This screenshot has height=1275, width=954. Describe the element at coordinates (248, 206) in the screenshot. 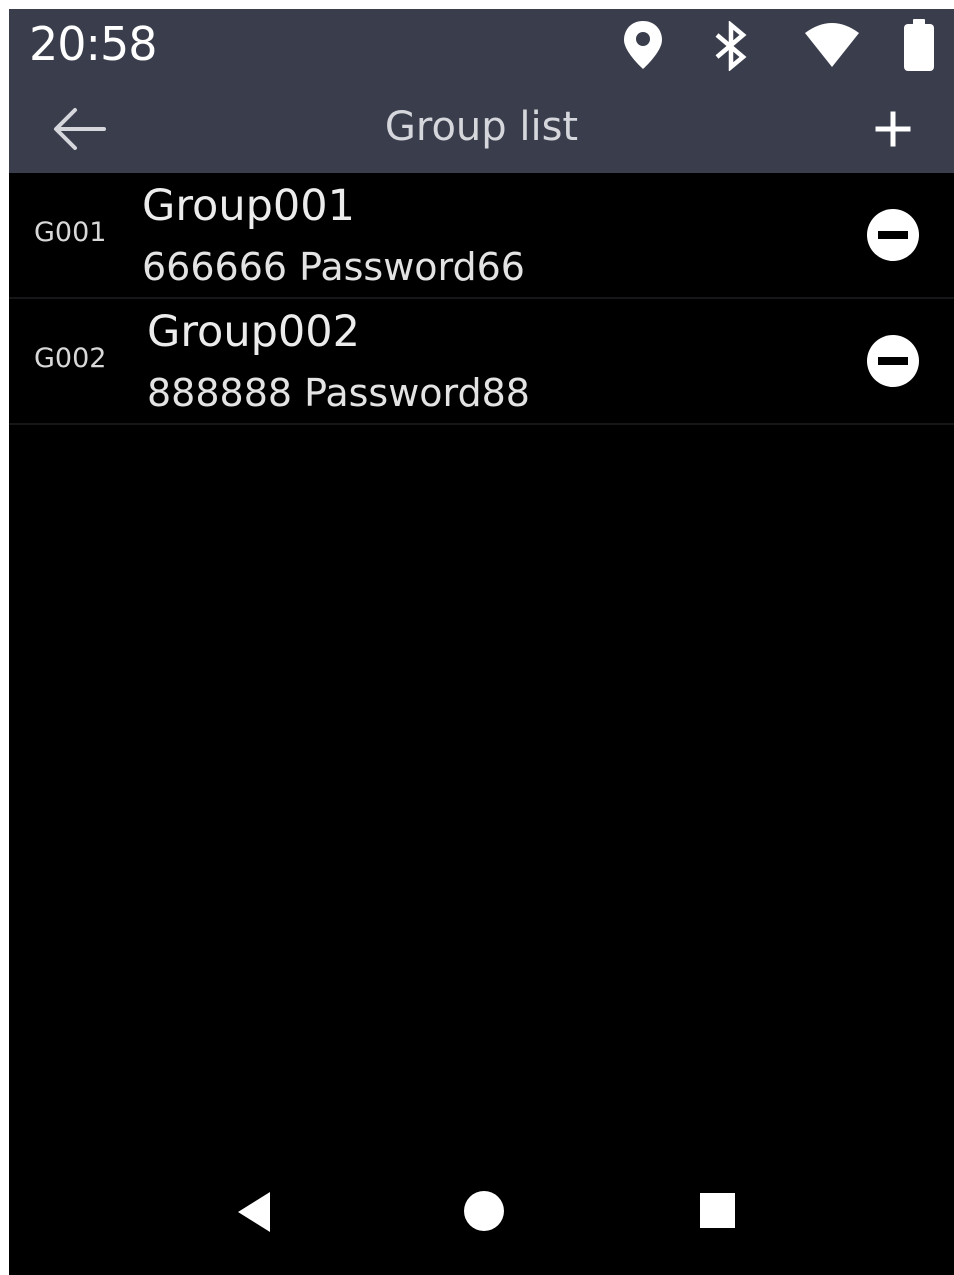

I see `group-name: Group001` at that location.